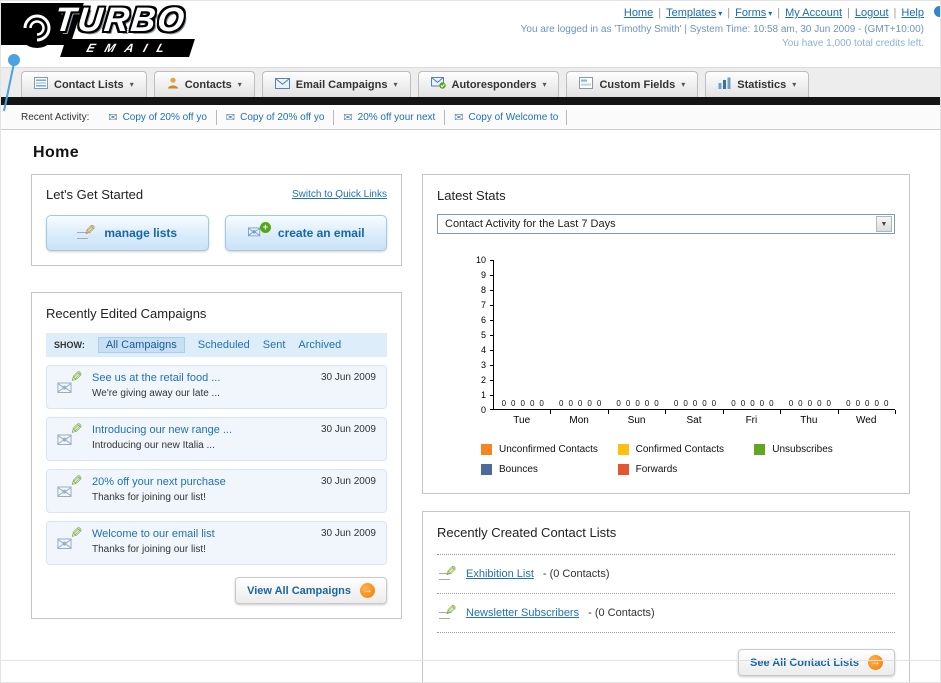  I want to click on tab-custom-fields: Custom Fields ▾, so click(632, 84).